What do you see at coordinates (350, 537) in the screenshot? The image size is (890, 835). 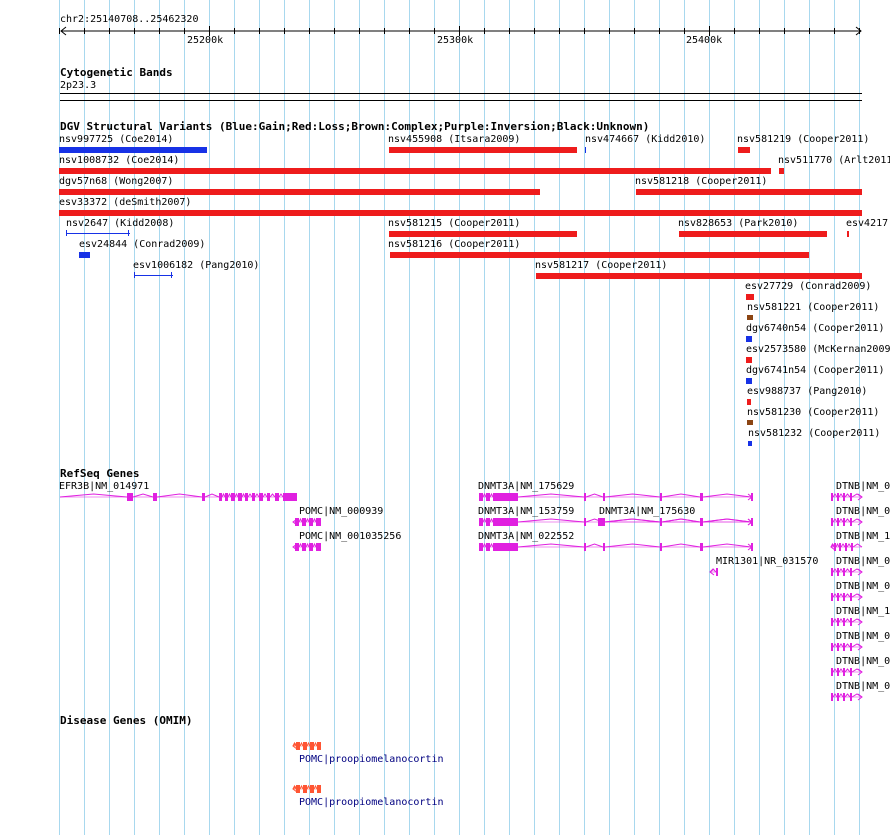 I see `gene-label: POMC|NM_001035256` at bounding box center [350, 537].